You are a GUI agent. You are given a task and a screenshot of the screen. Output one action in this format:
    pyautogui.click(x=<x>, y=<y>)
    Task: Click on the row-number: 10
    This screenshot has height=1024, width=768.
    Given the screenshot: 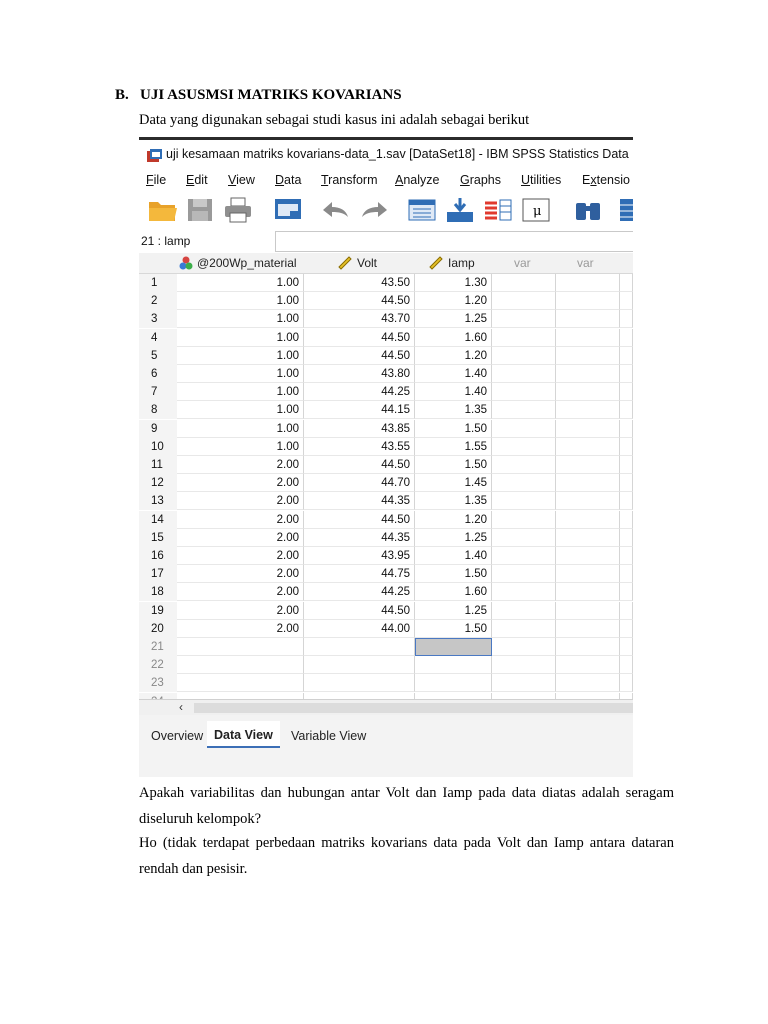 What is the action you would take?
    pyautogui.click(x=158, y=446)
    